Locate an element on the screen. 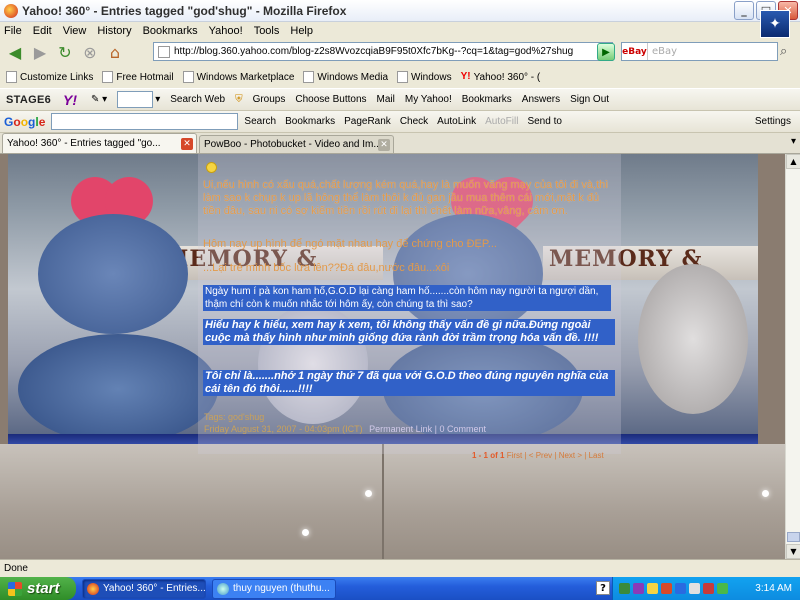  pager-last: Last is located at coordinates (596, 455).